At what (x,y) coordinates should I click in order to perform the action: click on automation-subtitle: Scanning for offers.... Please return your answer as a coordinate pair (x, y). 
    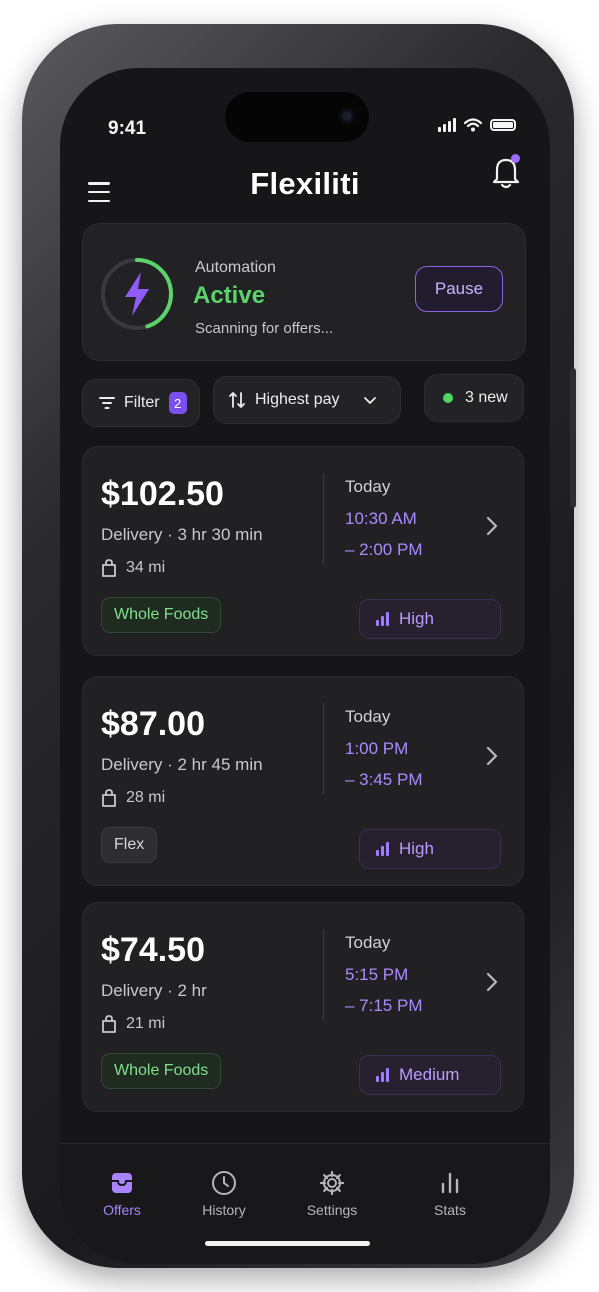
    Looking at the image, I should click on (264, 328).